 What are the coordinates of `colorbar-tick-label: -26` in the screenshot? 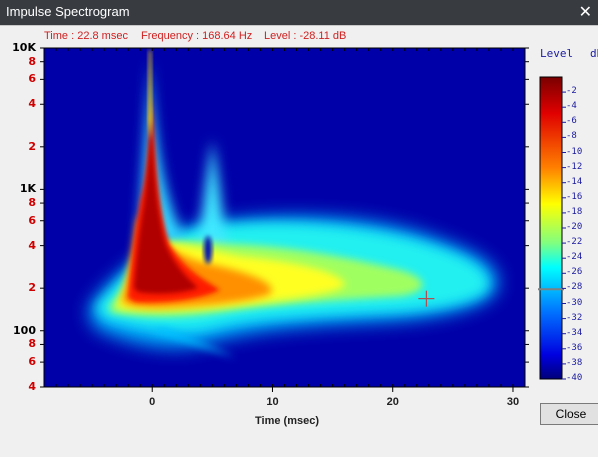 It's located at (574, 272).